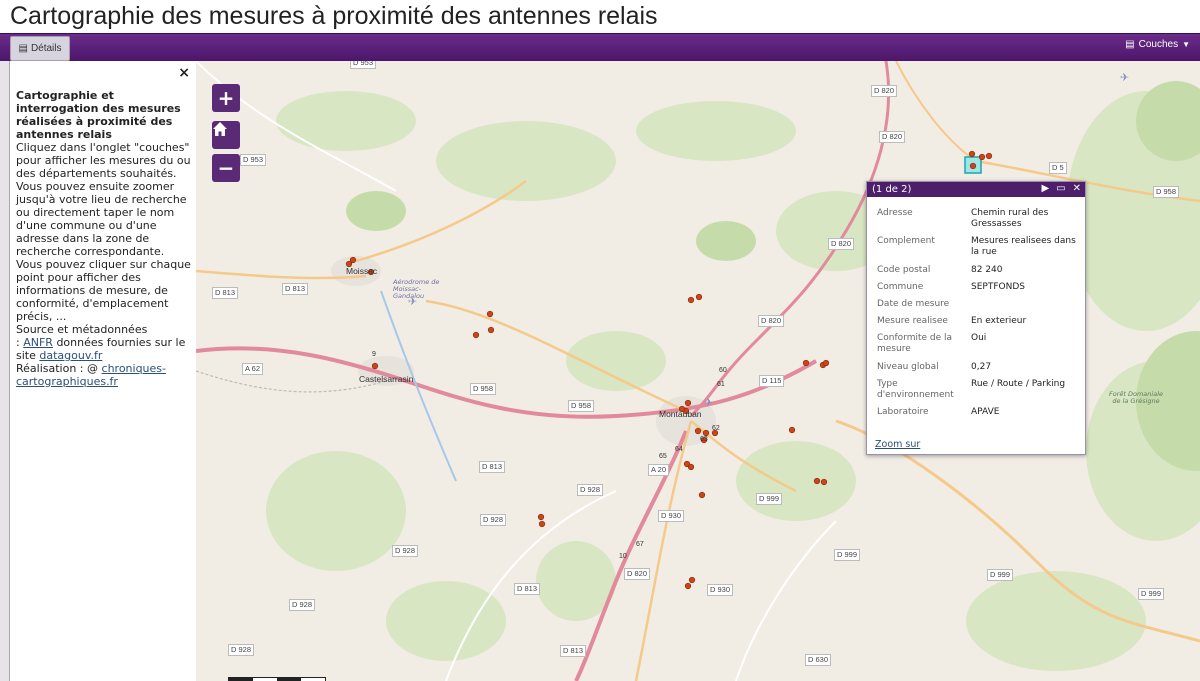 This screenshot has height=681, width=1200. I want to click on popup-header: (1 de 2) ▶ ▭ ✕, so click(976, 189).